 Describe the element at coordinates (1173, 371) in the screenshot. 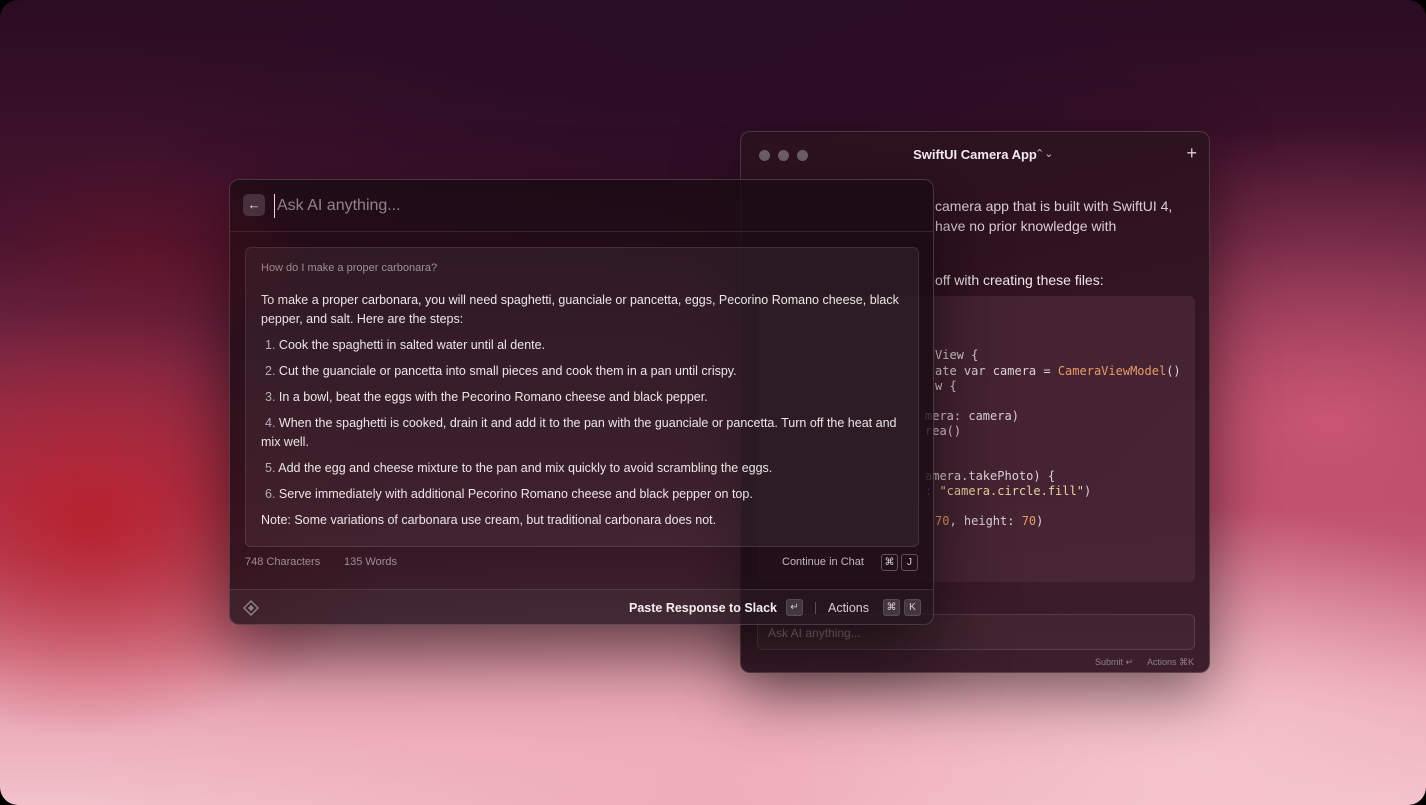

I see `code-line-part: ()` at that location.